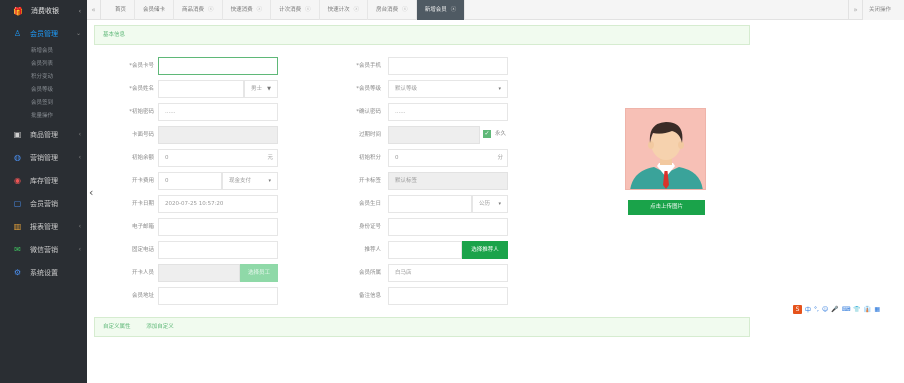 The width and height of the screenshot is (904, 383). What do you see at coordinates (114, 35) in the screenshot?
I see `section-title: 基本信息` at bounding box center [114, 35].